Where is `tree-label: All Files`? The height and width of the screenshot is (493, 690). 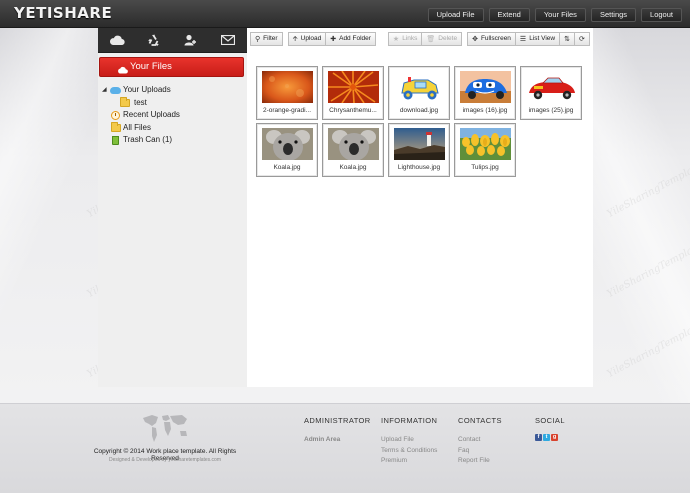
tree-label: All Files is located at coordinates (137, 127).